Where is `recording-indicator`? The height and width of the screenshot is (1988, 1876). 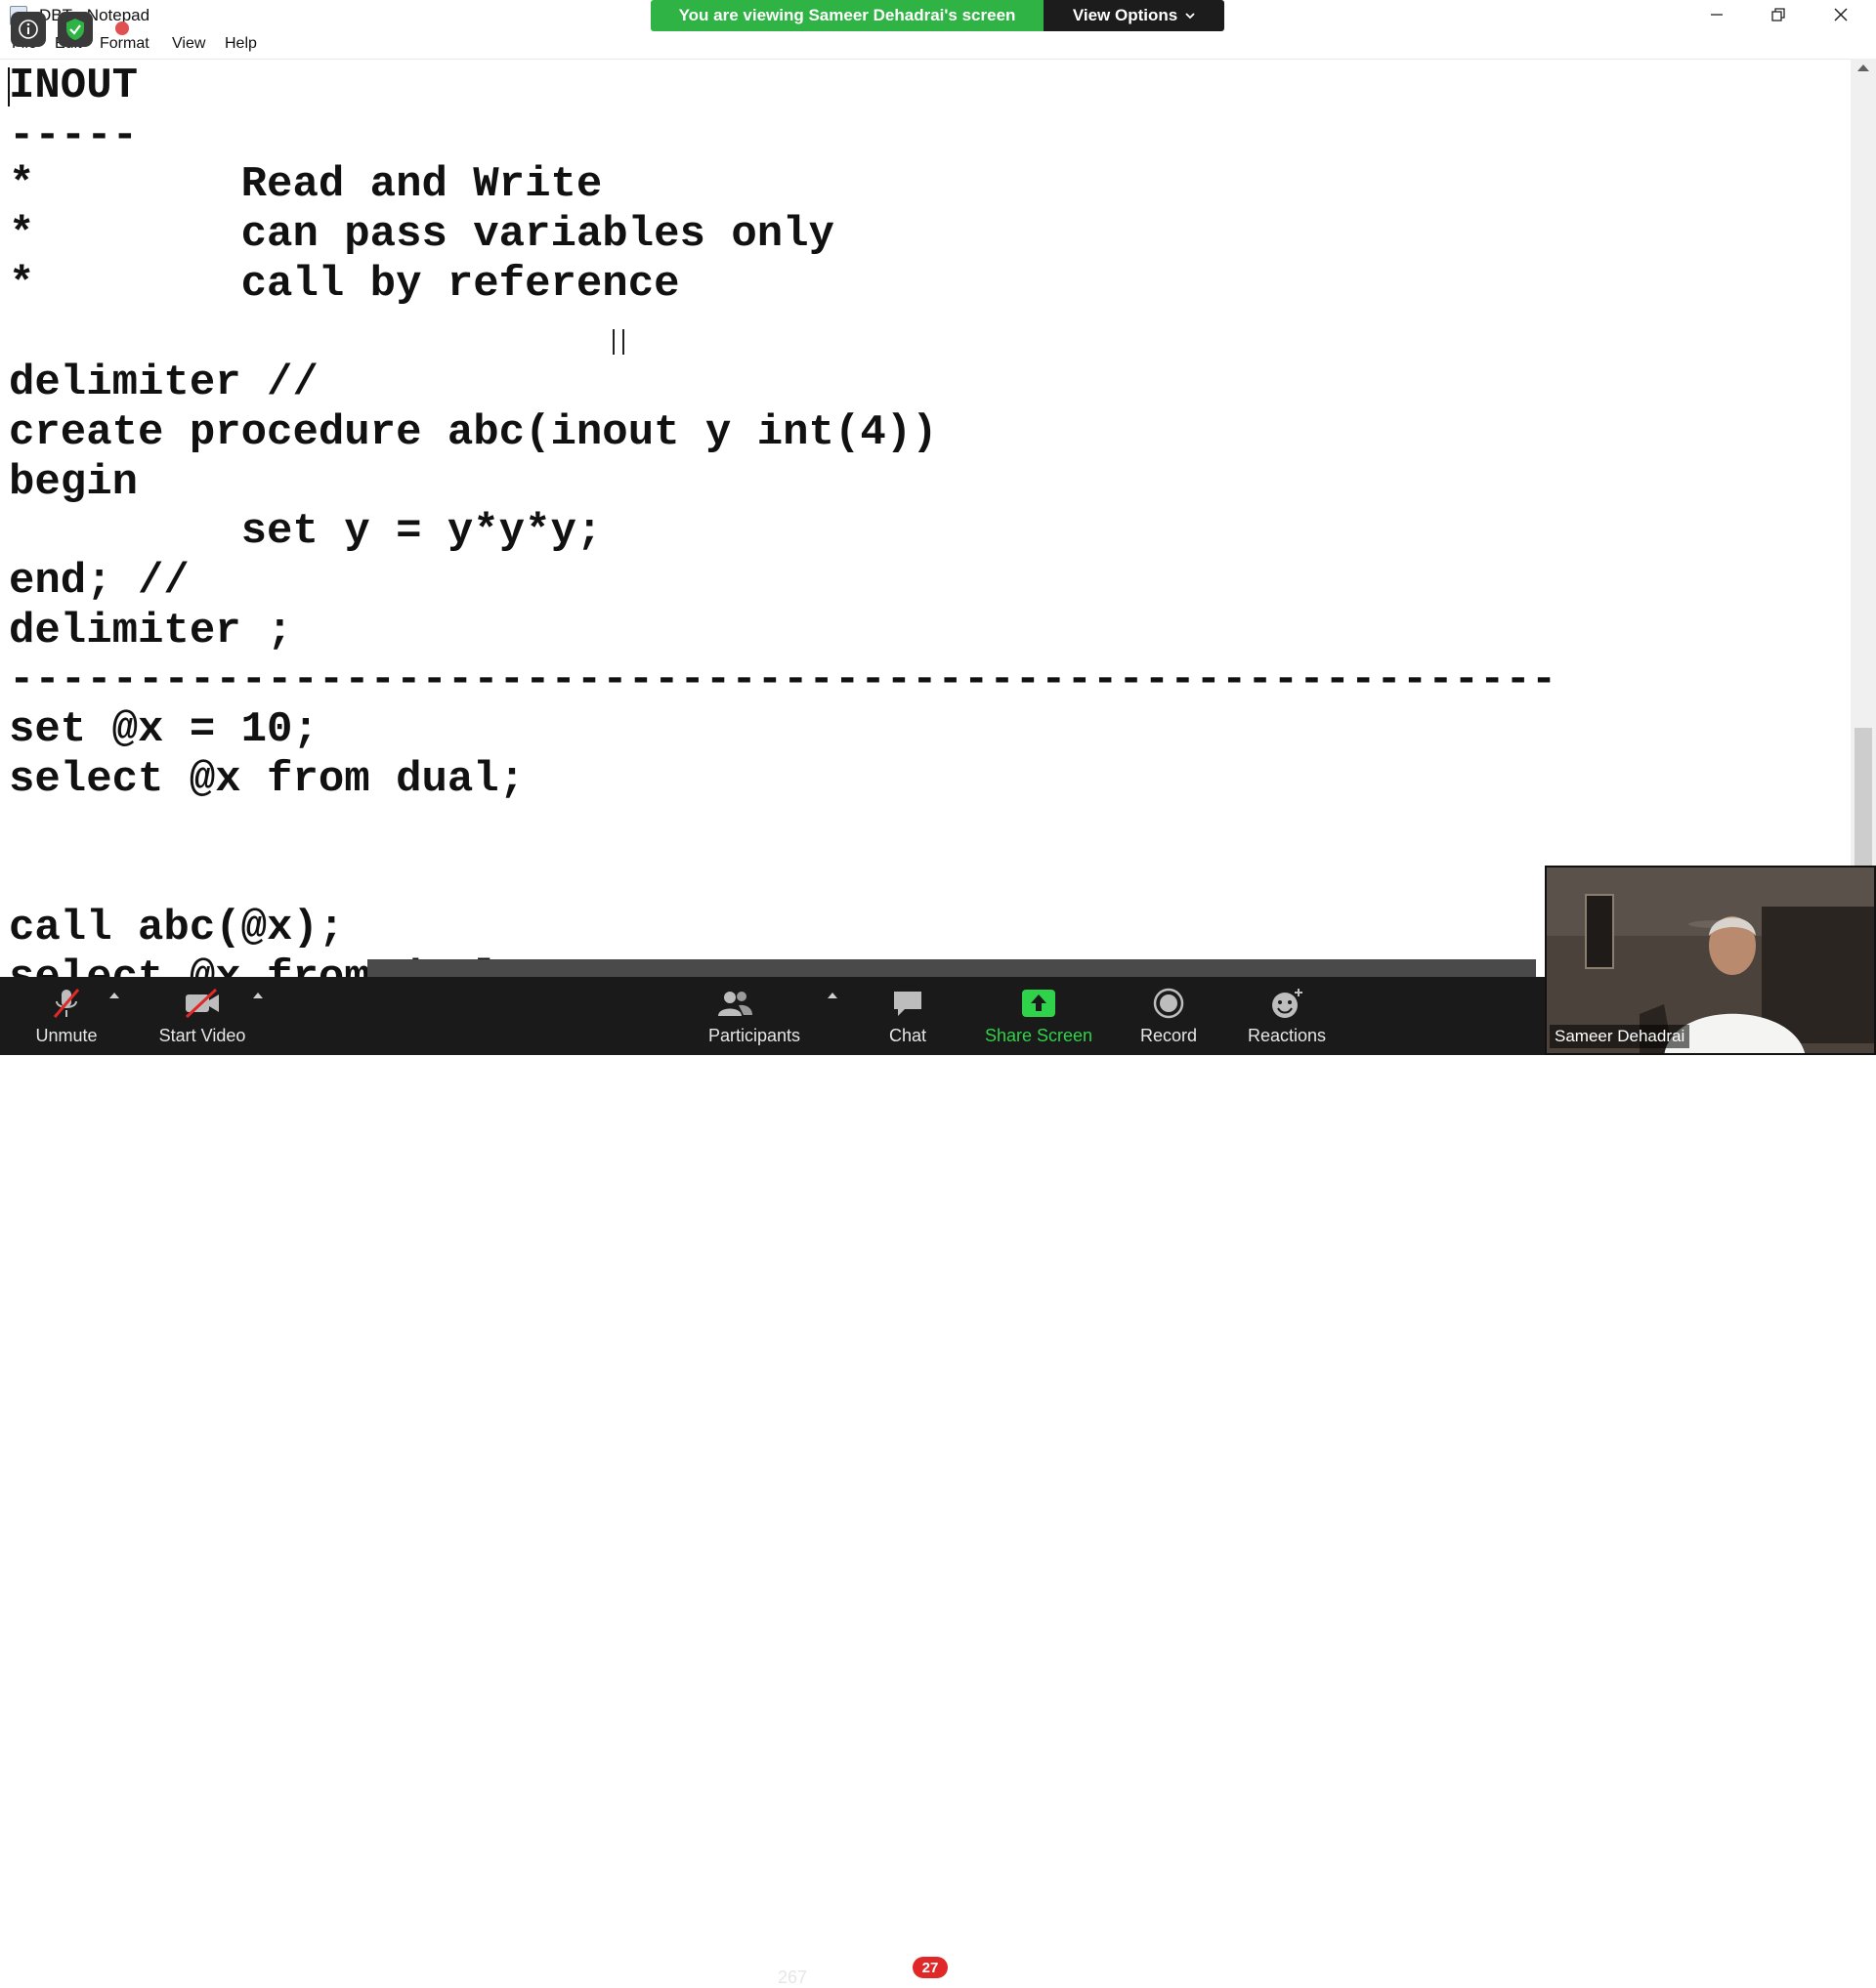
recording-indicator is located at coordinates (122, 28).